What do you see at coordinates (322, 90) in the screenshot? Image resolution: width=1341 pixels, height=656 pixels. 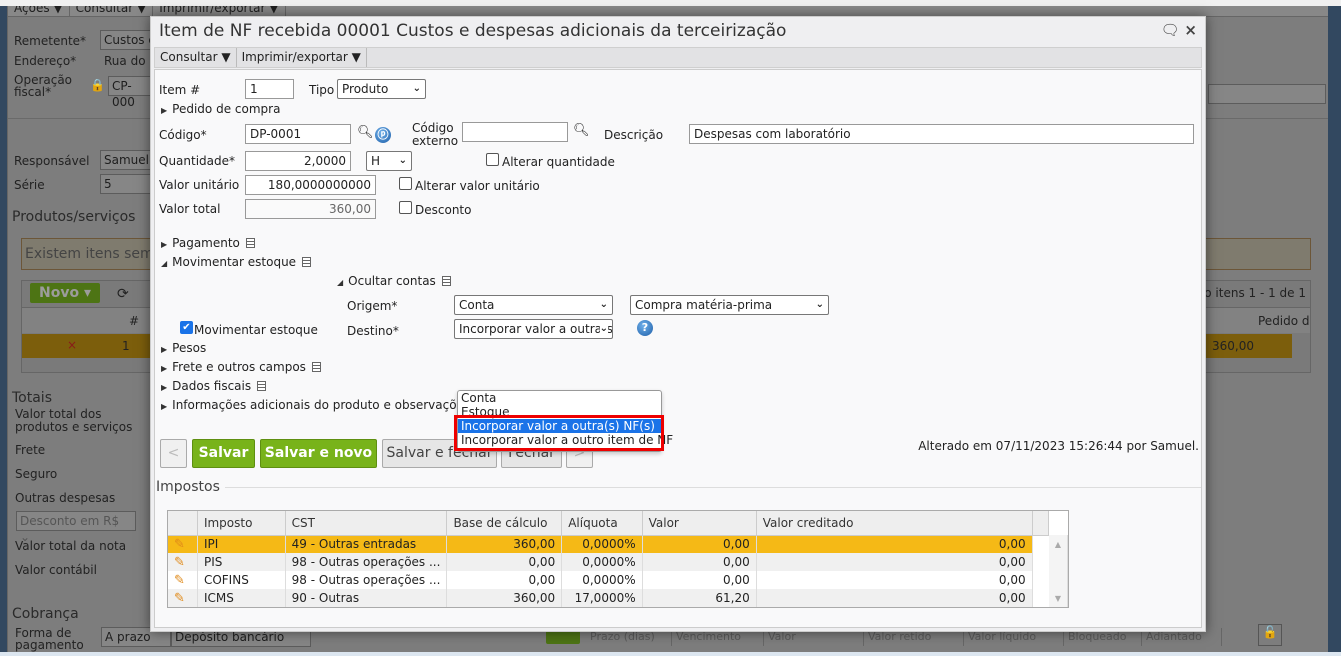 I see `tipo-label: Tipo` at bounding box center [322, 90].